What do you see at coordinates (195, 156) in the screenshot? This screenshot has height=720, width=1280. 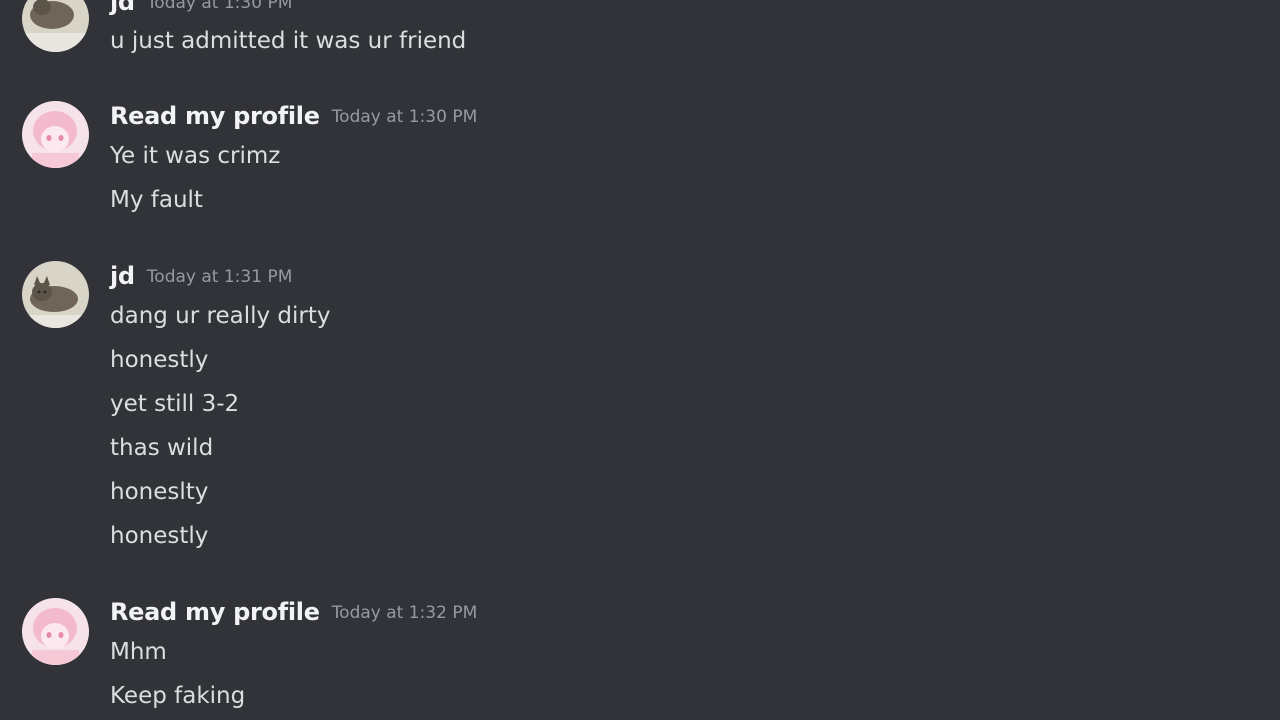 I see `message-text: Ye it was crimz` at bounding box center [195, 156].